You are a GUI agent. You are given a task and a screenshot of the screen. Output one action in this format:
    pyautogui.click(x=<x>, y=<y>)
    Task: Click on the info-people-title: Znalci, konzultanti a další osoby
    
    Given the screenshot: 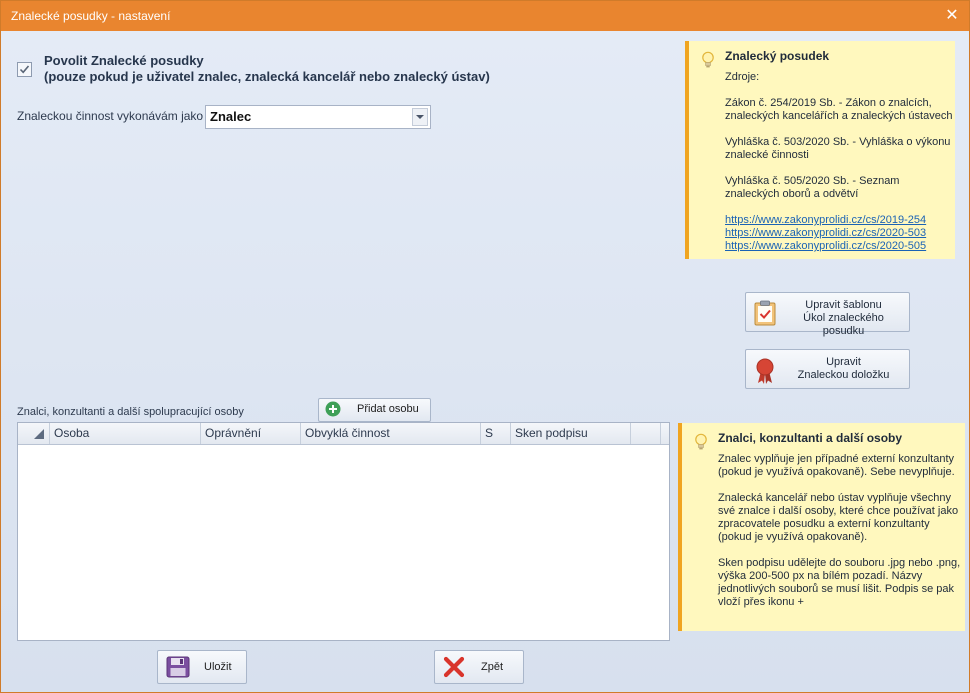 What is the action you would take?
    pyautogui.click(x=810, y=438)
    